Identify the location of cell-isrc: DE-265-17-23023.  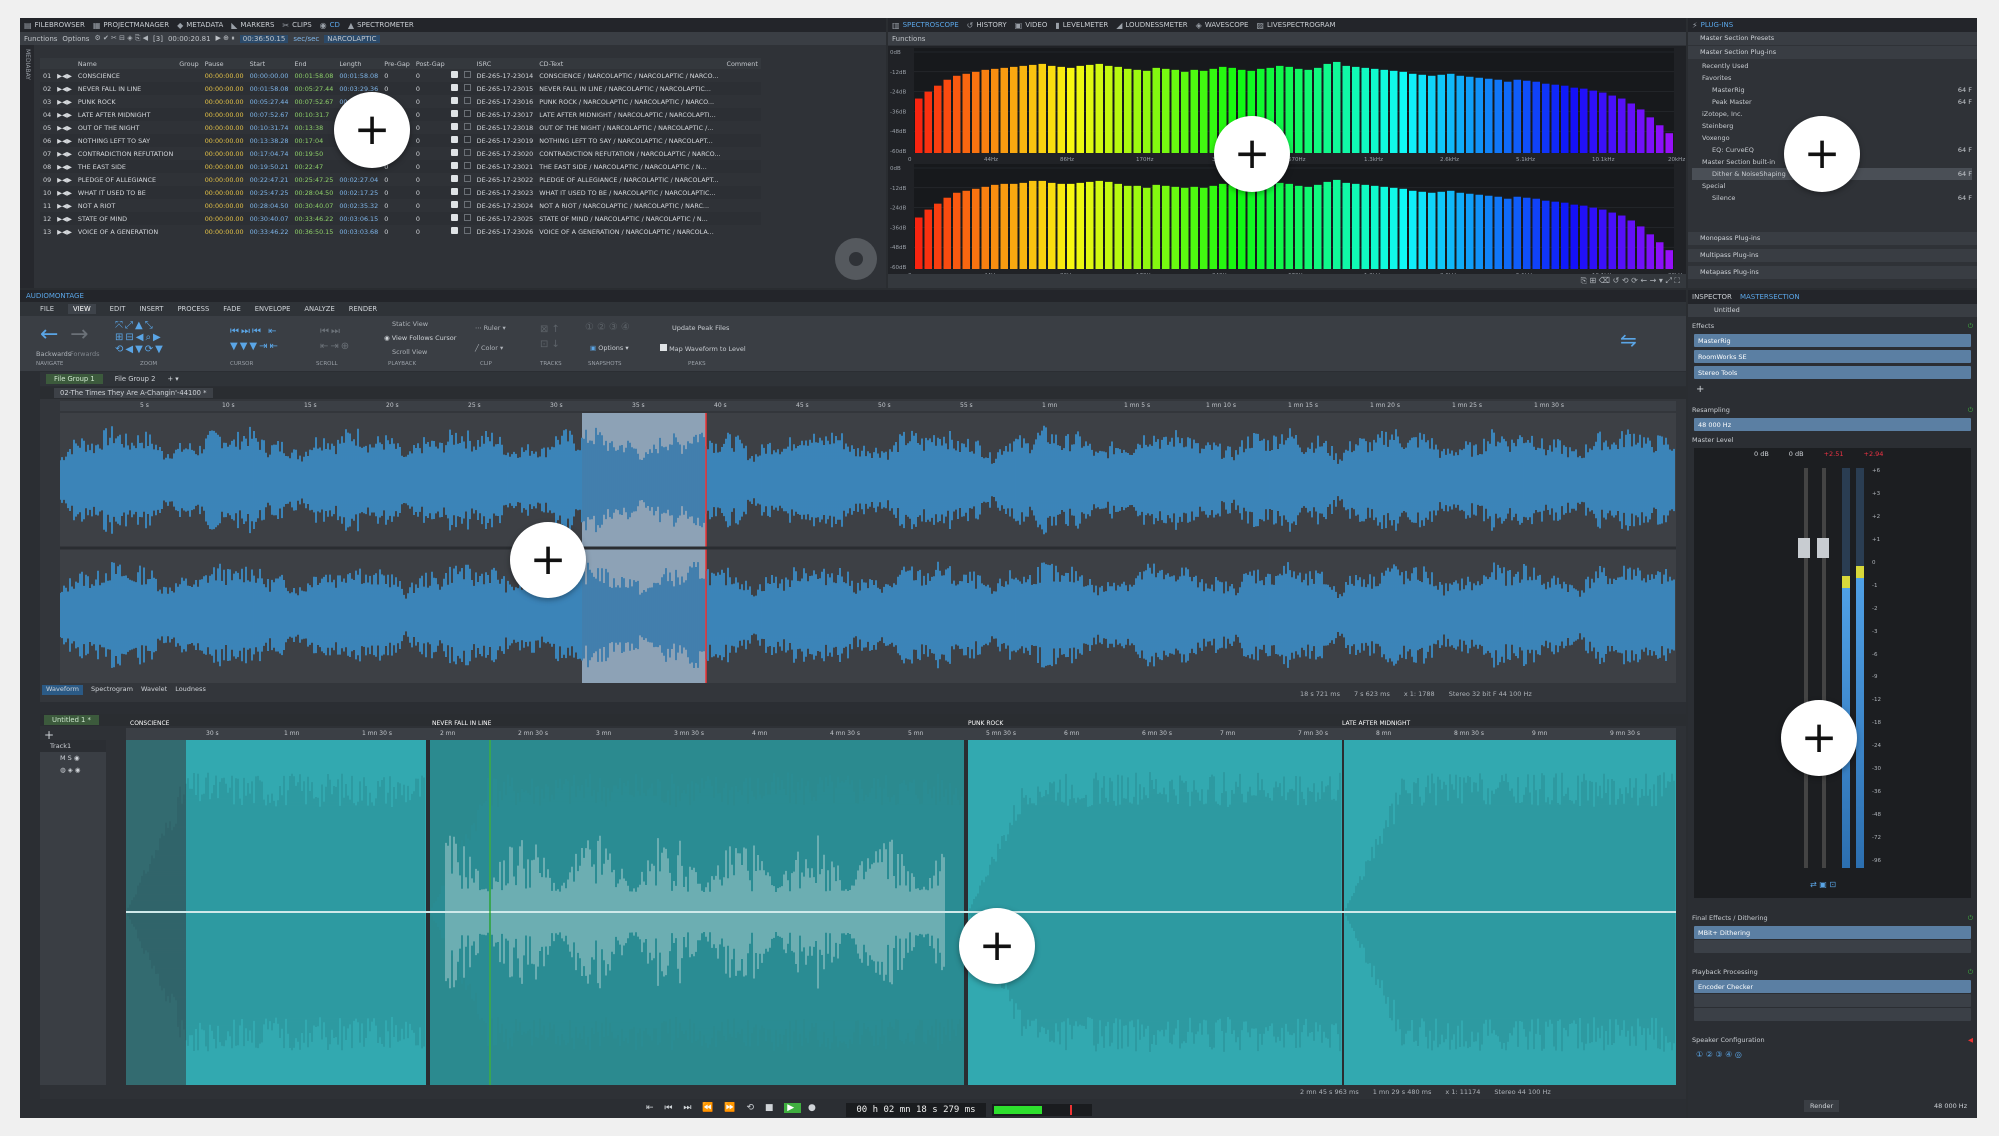
(505, 192).